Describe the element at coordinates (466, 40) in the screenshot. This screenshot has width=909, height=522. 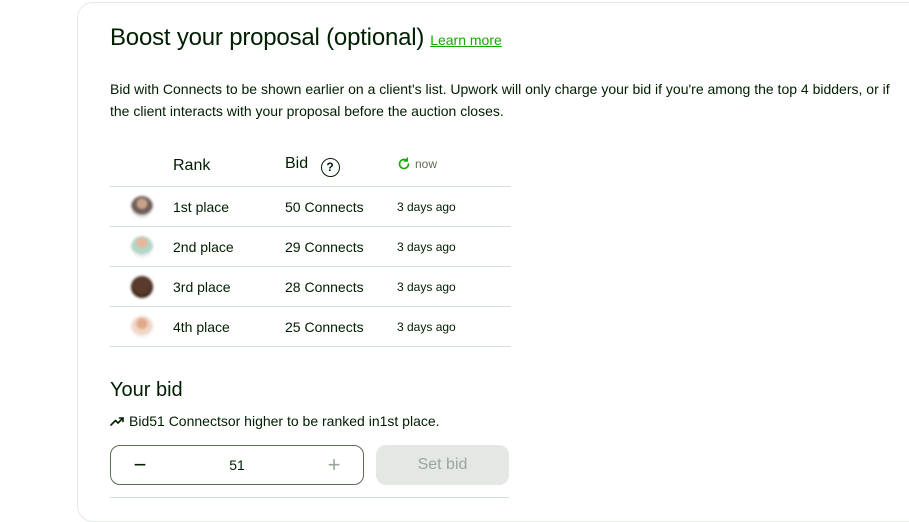
I see `learn-more-link: Learn more` at that location.